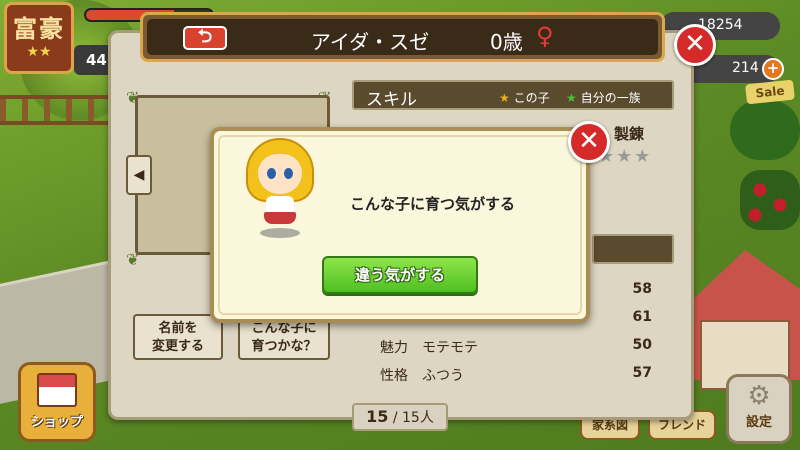 This screenshot has height=450, width=800. I want to click on child-avatar, so click(280, 188).